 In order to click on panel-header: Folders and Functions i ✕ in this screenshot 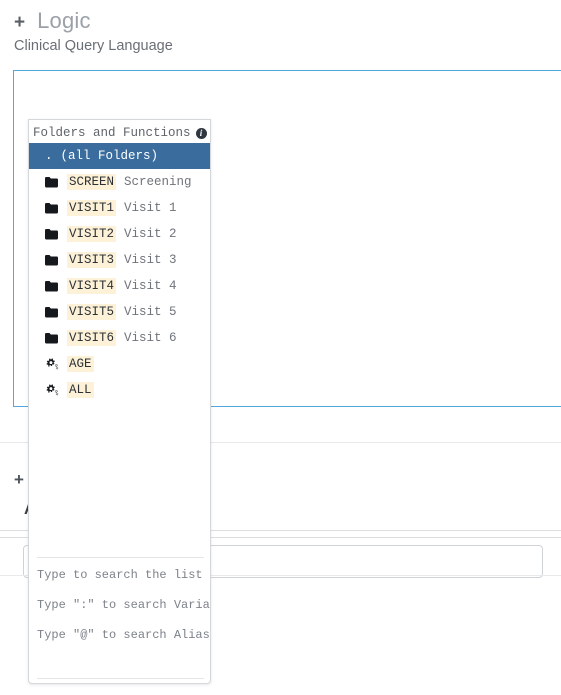, I will do `click(119, 131)`.